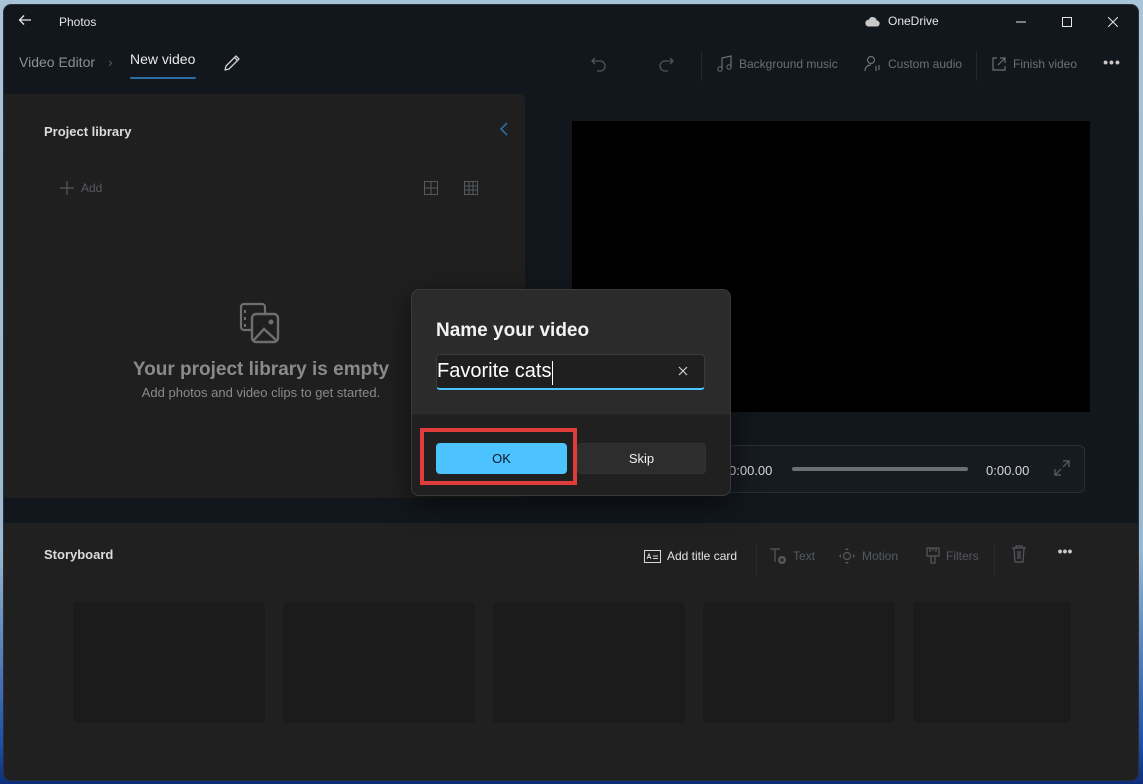  Describe the element at coordinates (925, 64) in the screenshot. I see `custom-audio-label: Custom audio` at that location.